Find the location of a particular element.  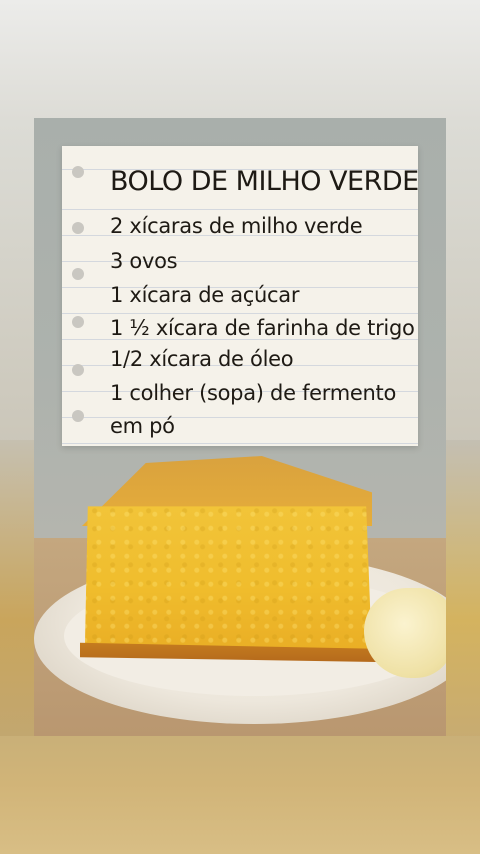

ingredient-item: 3 ovos is located at coordinates (144, 261).